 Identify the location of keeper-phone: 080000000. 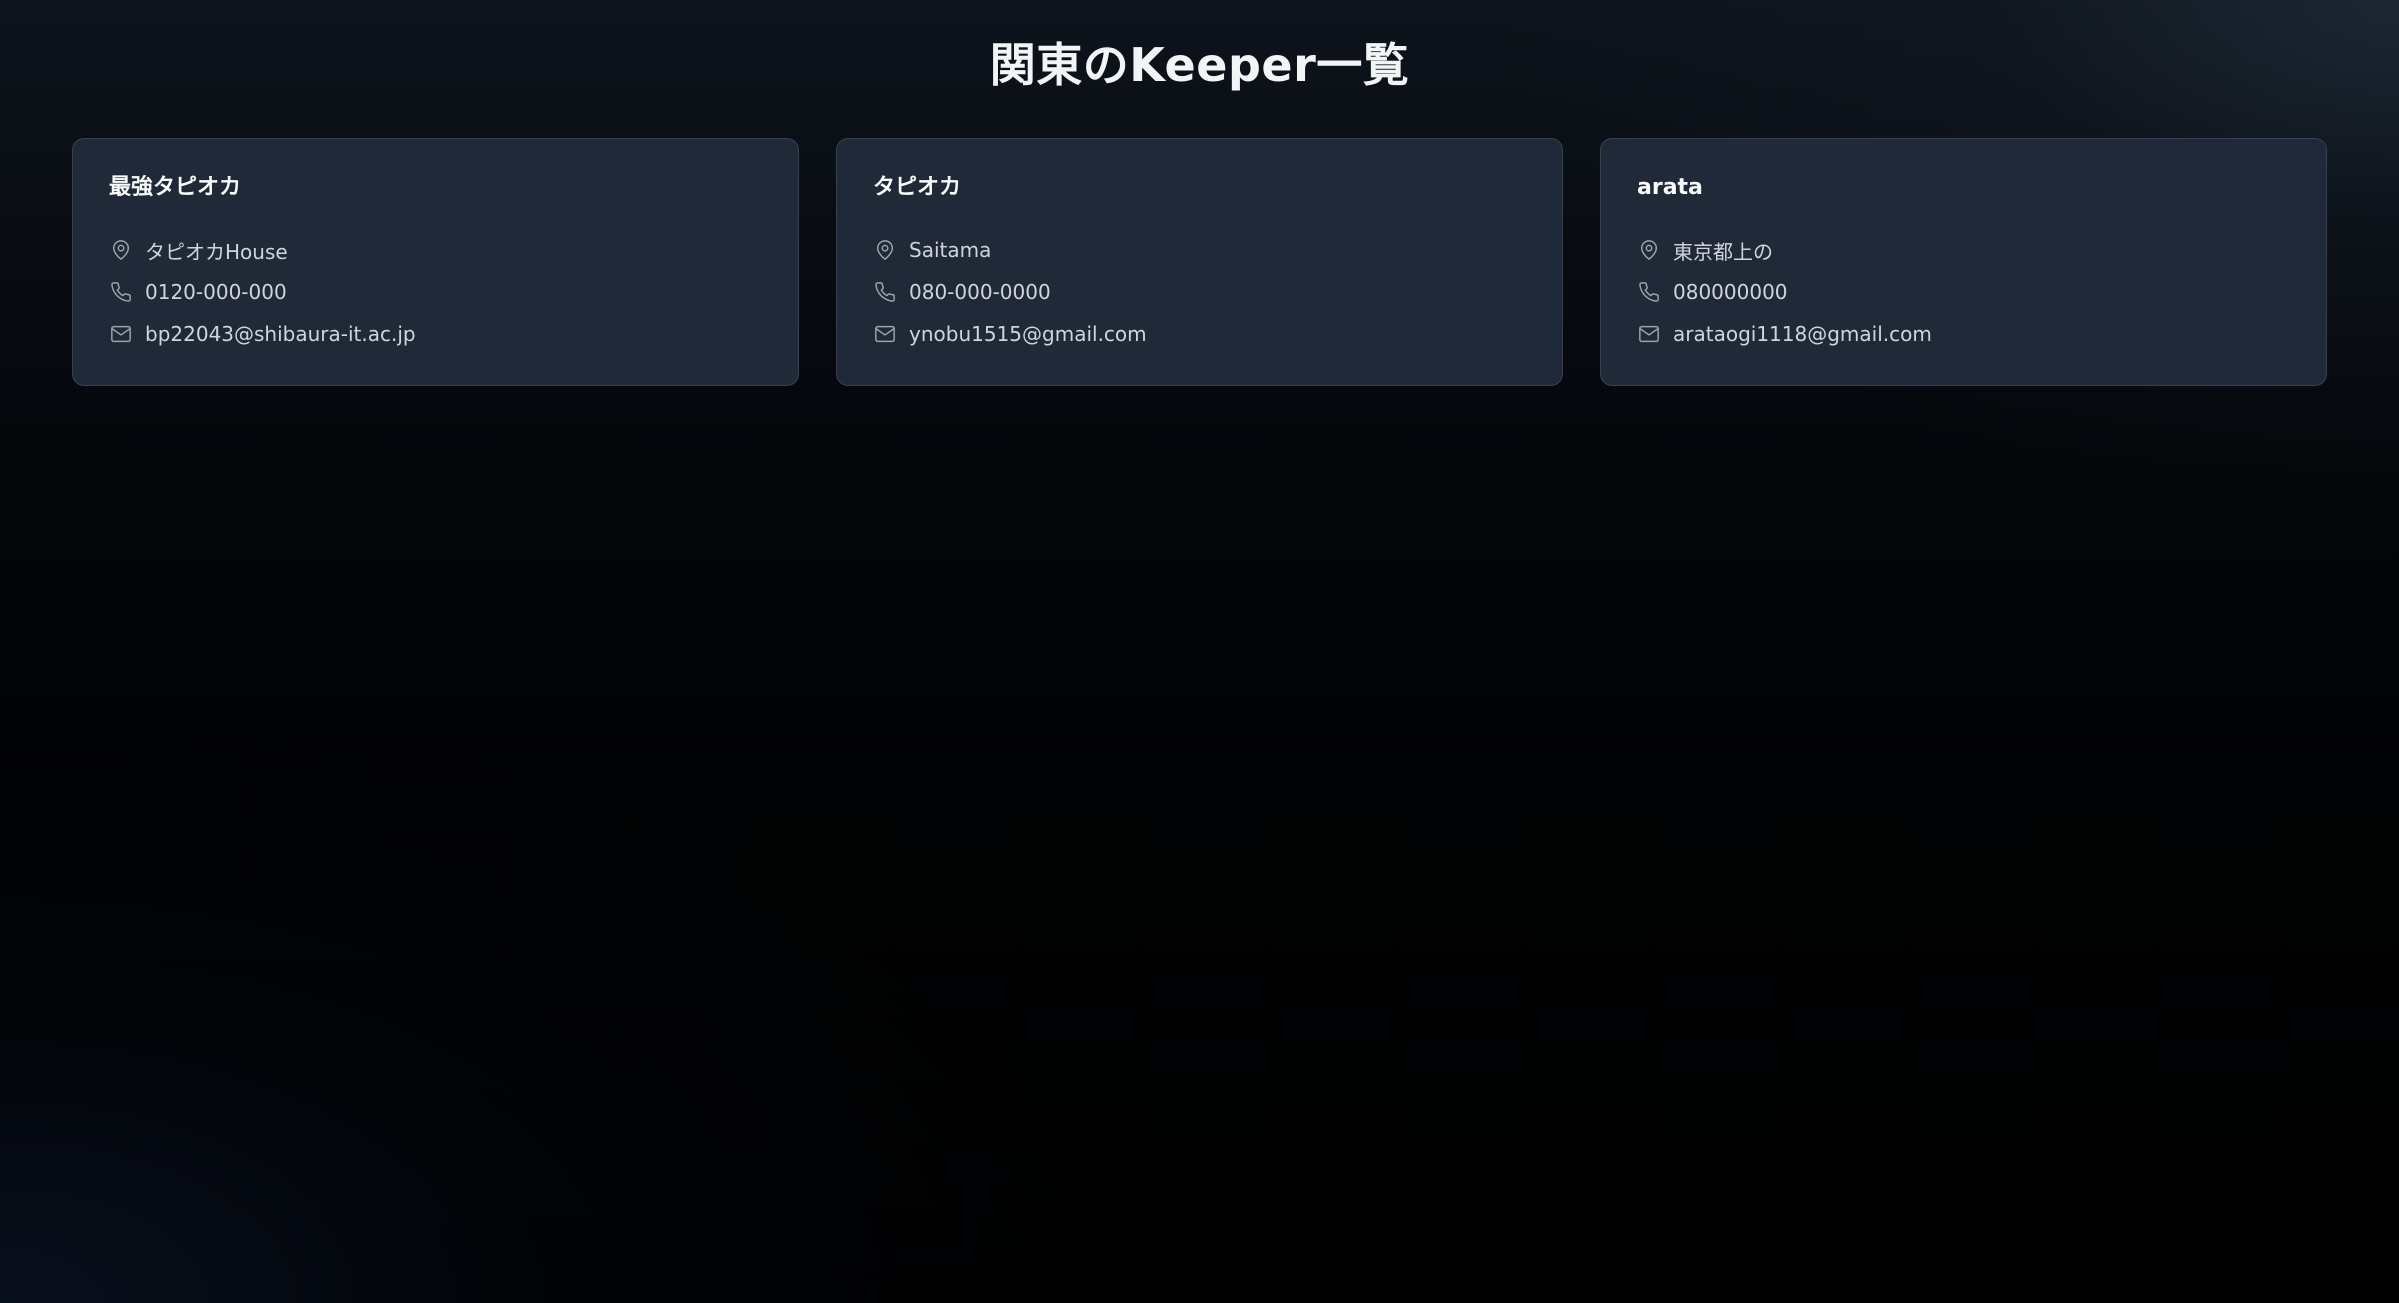
(1730, 292).